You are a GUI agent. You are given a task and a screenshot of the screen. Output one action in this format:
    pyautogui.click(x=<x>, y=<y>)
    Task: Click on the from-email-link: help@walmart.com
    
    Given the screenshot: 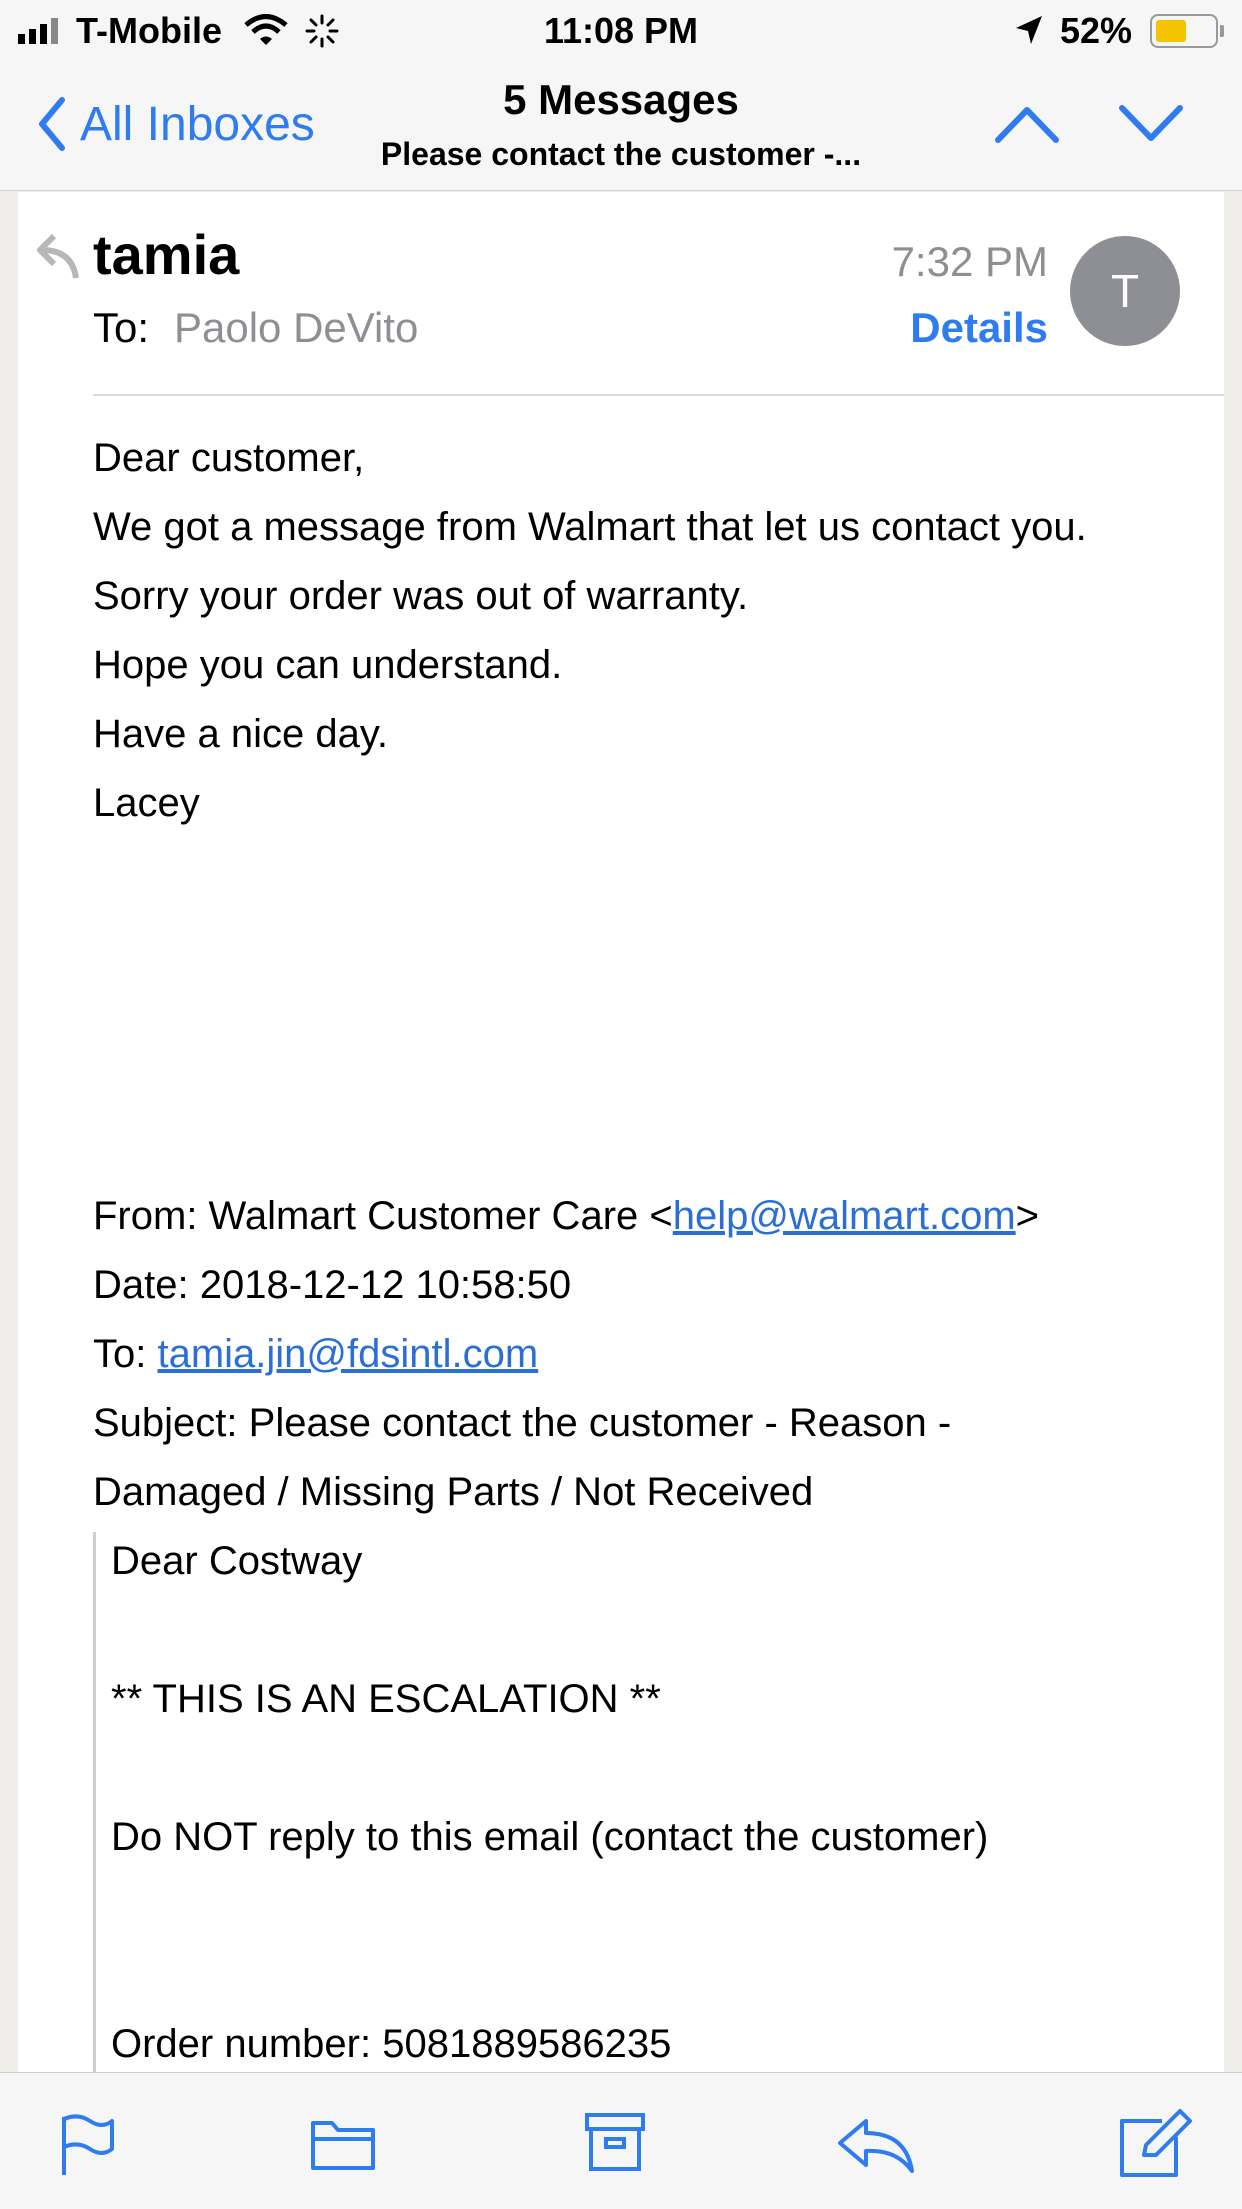 What is the action you would take?
    pyautogui.click(x=844, y=1216)
    